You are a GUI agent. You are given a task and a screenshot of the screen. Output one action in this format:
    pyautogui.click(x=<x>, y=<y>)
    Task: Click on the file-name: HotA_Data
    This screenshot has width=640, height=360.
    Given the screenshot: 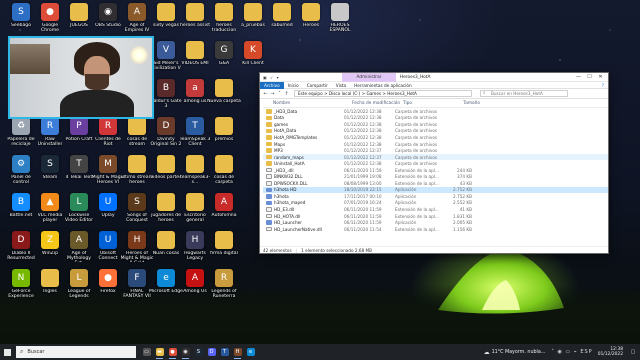 What is the action you would take?
    pyautogui.click(x=285, y=131)
    